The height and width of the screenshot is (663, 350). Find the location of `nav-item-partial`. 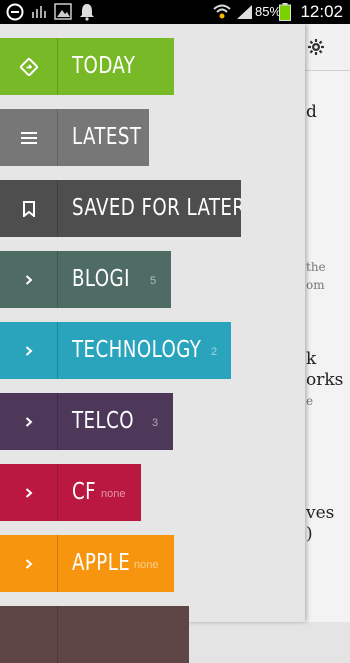

nav-item-partial is located at coordinates (94, 634).